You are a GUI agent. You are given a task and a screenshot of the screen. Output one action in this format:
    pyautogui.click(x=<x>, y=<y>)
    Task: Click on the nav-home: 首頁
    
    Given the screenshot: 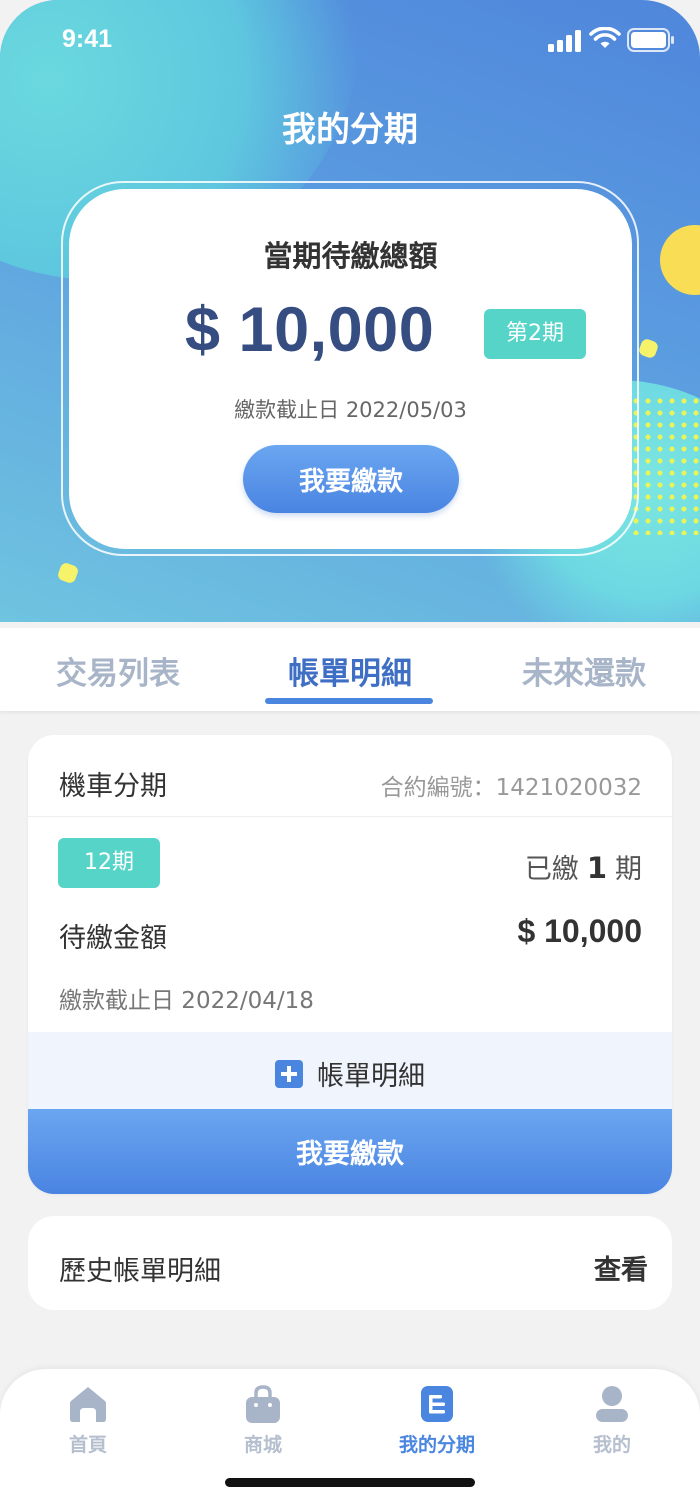 What is the action you would take?
    pyautogui.click(x=88, y=1420)
    